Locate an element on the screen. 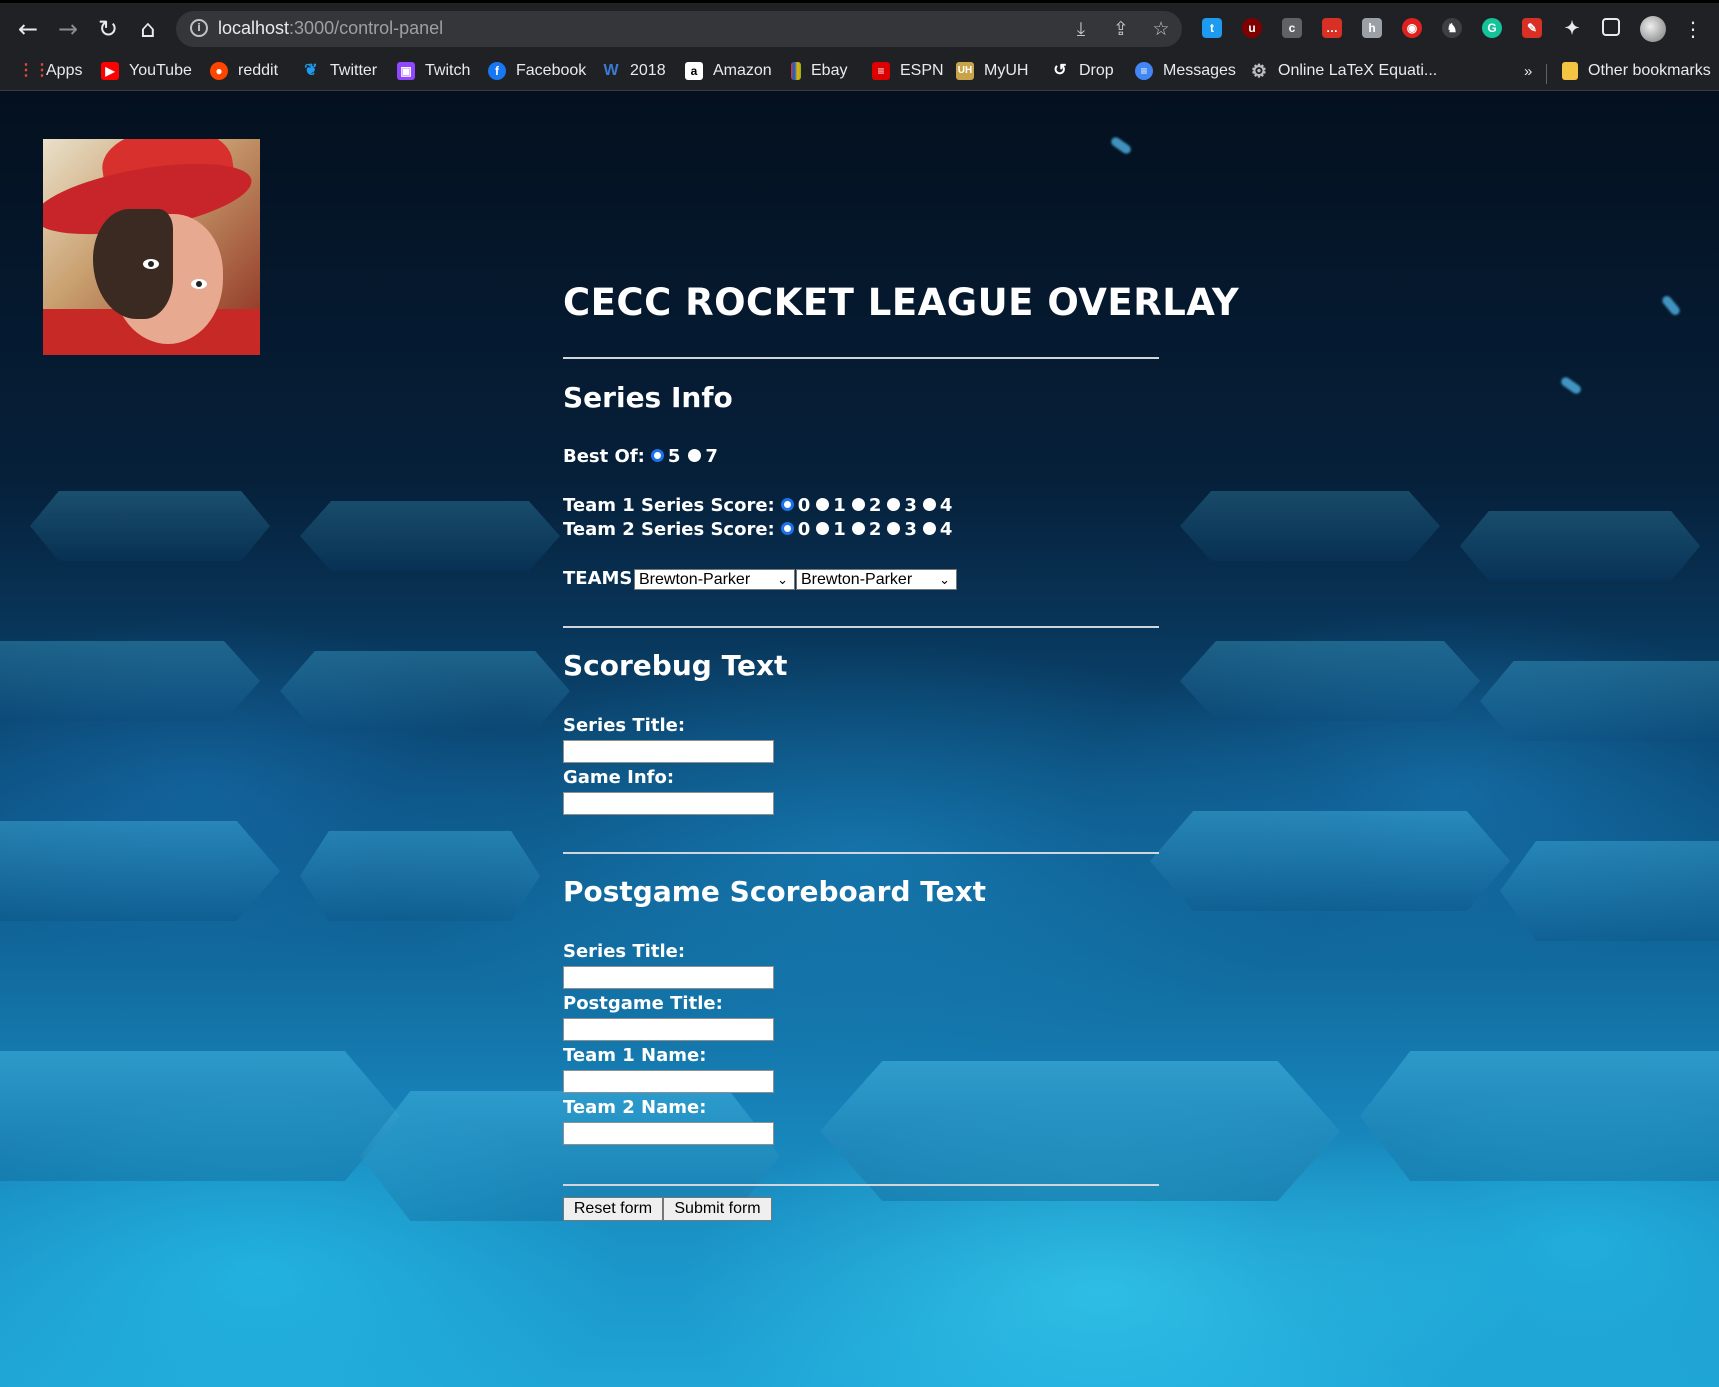  amazon-icon: a is located at coordinates (694, 71).